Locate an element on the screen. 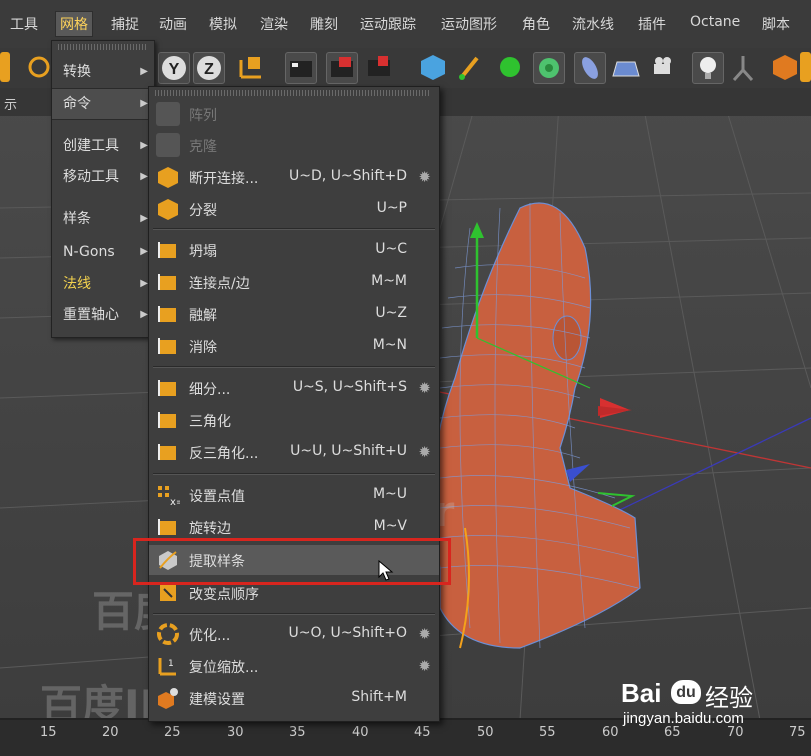 The height and width of the screenshot is (756, 811). cube-icon is located at coordinates (433, 67).